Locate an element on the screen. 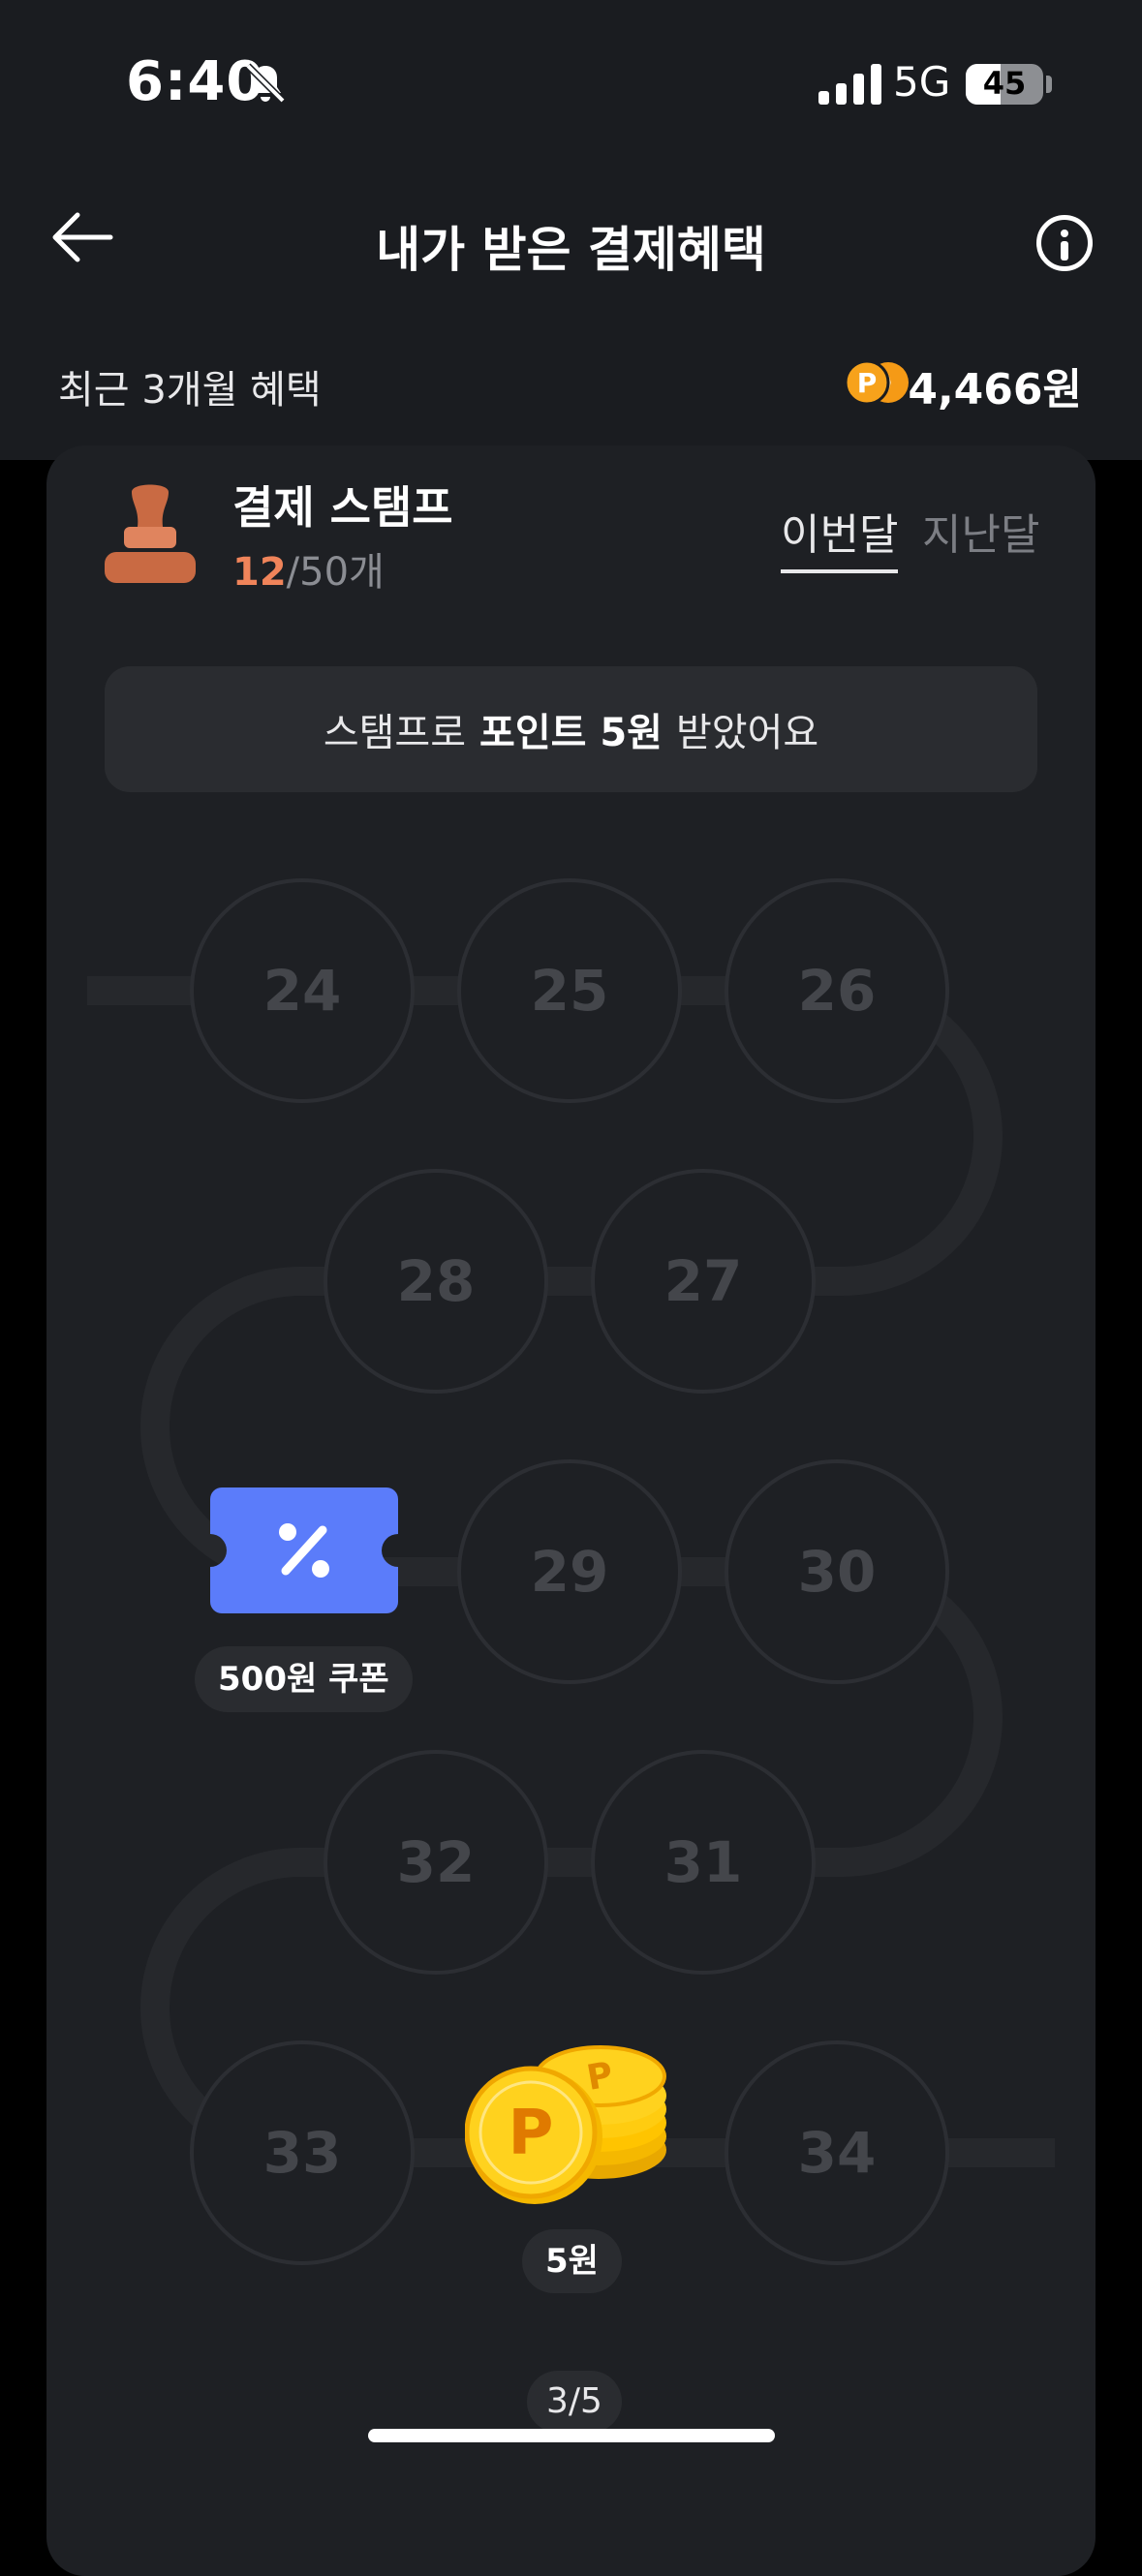 The height and width of the screenshot is (2576, 1142). svg-text: P is located at coordinates (531, 2133).